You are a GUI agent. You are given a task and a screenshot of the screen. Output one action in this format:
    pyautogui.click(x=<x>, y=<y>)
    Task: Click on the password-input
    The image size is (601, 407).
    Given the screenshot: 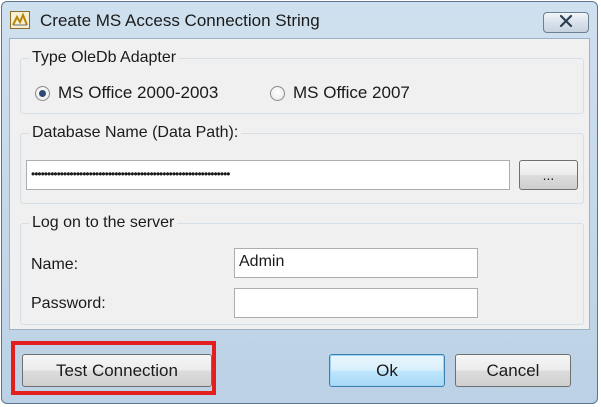 What is the action you would take?
    pyautogui.click(x=356, y=303)
    